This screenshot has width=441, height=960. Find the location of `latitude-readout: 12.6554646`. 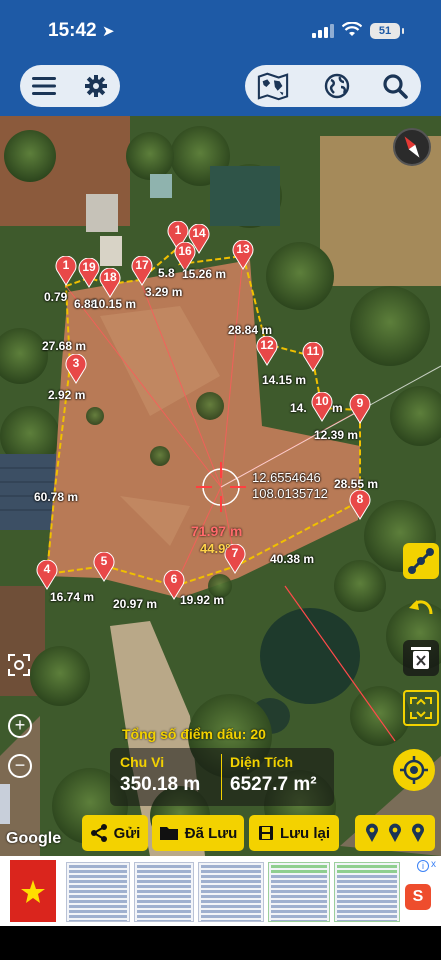

latitude-readout: 12.6554646 is located at coordinates (286, 477).